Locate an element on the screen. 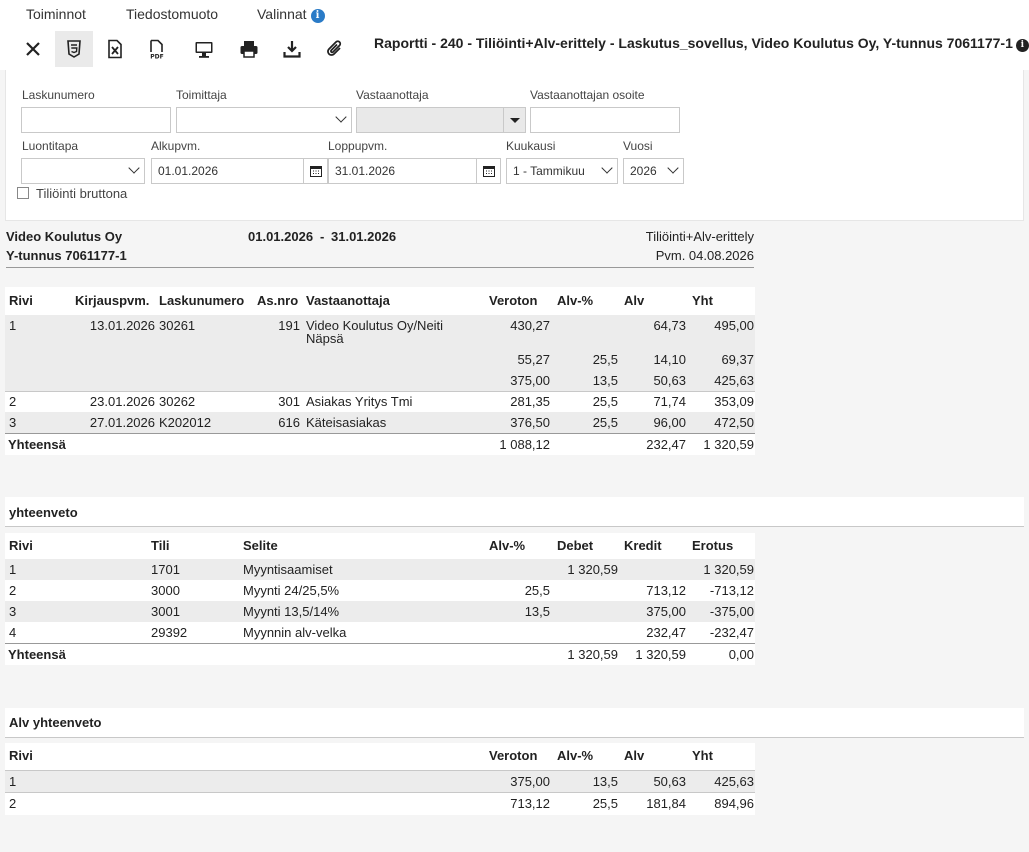 The width and height of the screenshot is (1029, 852). vastaanottaja-select is located at coordinates (441, 120).